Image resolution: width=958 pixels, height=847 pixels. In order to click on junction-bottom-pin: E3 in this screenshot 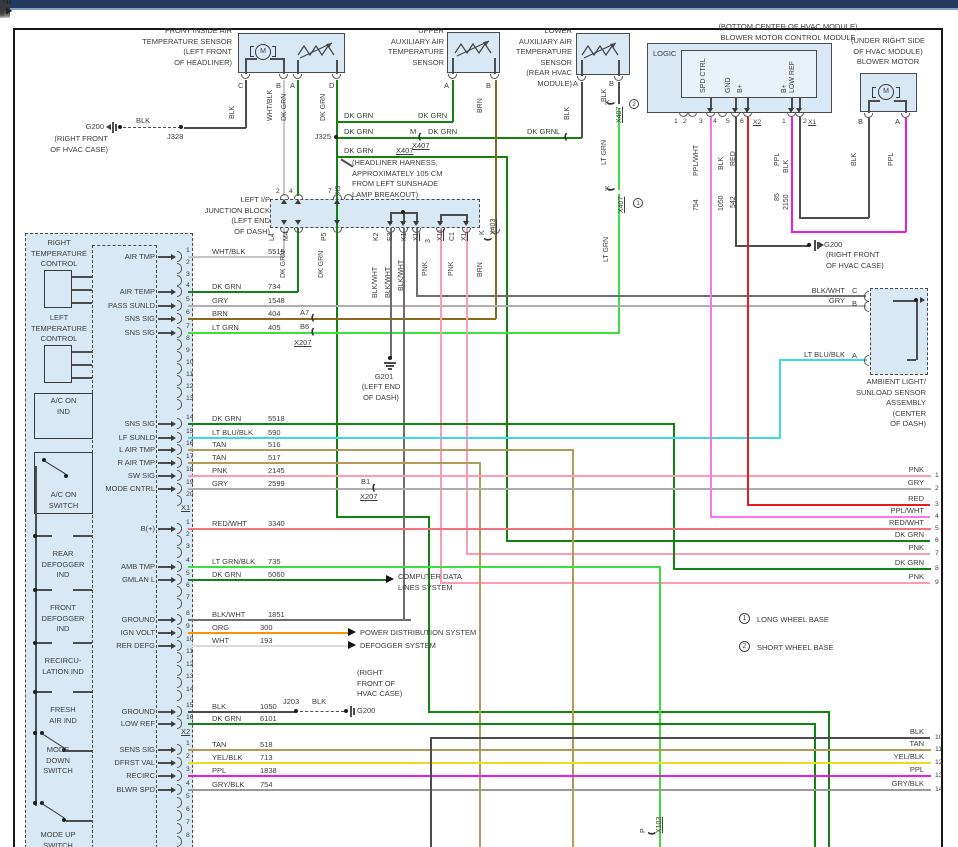, I will do `click(390, 236)`.